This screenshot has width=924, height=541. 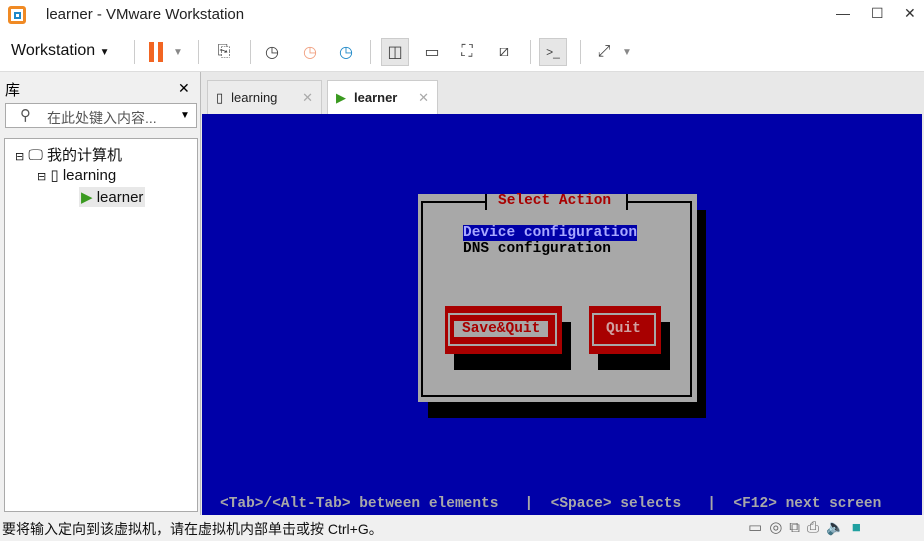 I want to click on device-icons: ▭◎⧉⎙🔈■, so click(x=808, y=527).